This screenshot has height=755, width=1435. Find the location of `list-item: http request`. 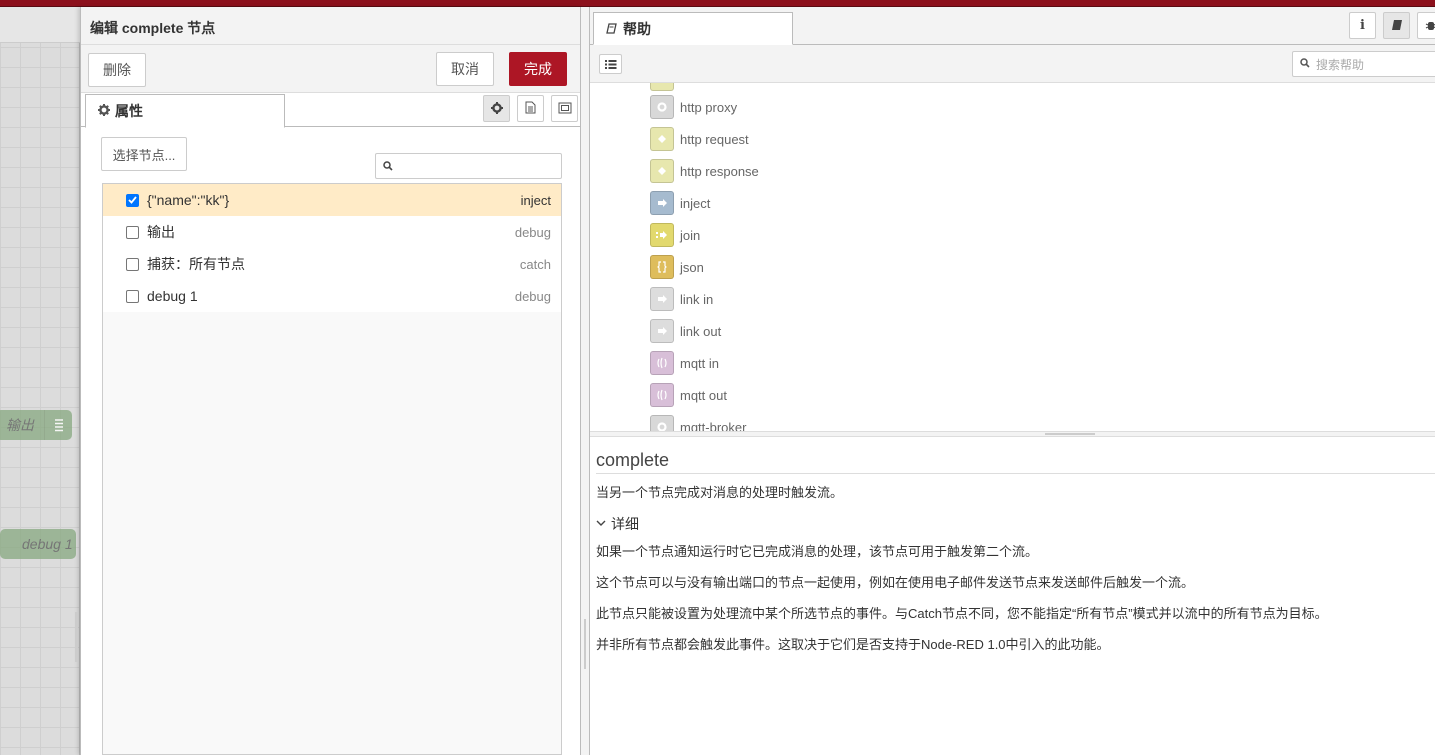

list-item: http request is located at coordinates (699, 139).